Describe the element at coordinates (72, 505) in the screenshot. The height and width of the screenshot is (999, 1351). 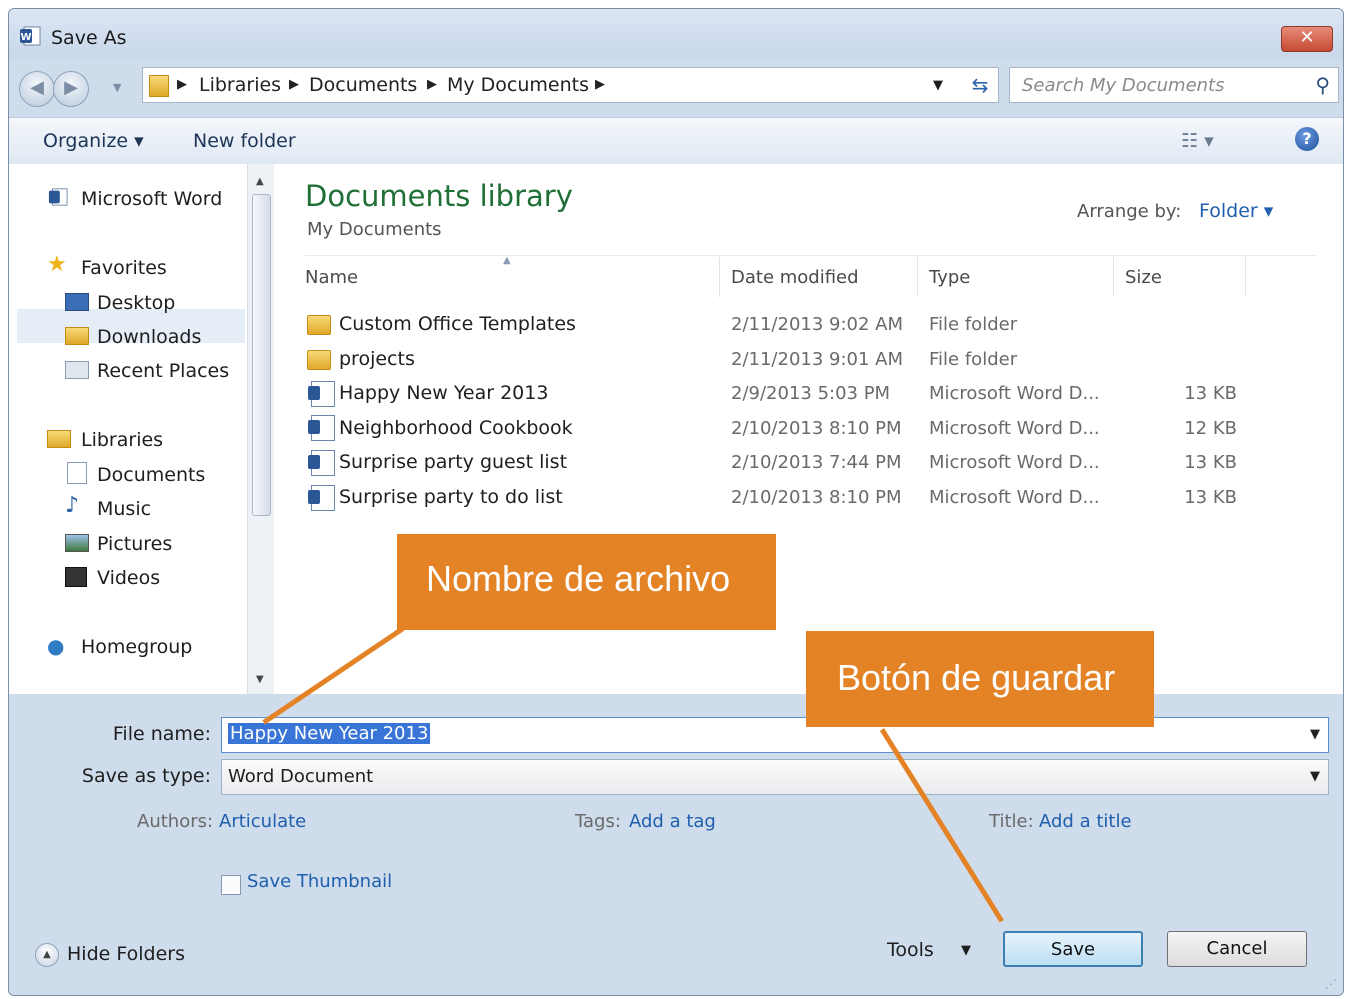
I see `music-icon: ♪` at that location.